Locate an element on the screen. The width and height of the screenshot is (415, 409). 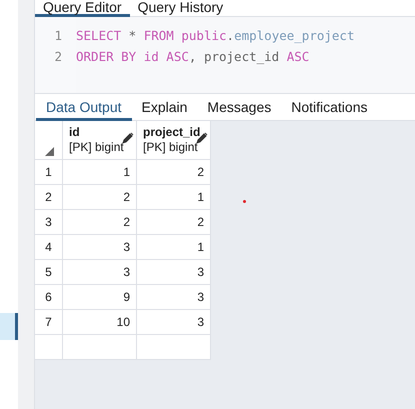
line-number: 2 is located at coordinates (58, 57).